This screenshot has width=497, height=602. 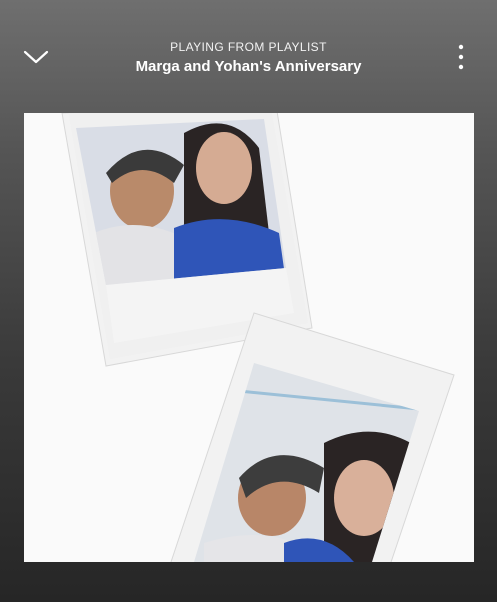 I want to click on more-options-button, so click(x=461, y=57).